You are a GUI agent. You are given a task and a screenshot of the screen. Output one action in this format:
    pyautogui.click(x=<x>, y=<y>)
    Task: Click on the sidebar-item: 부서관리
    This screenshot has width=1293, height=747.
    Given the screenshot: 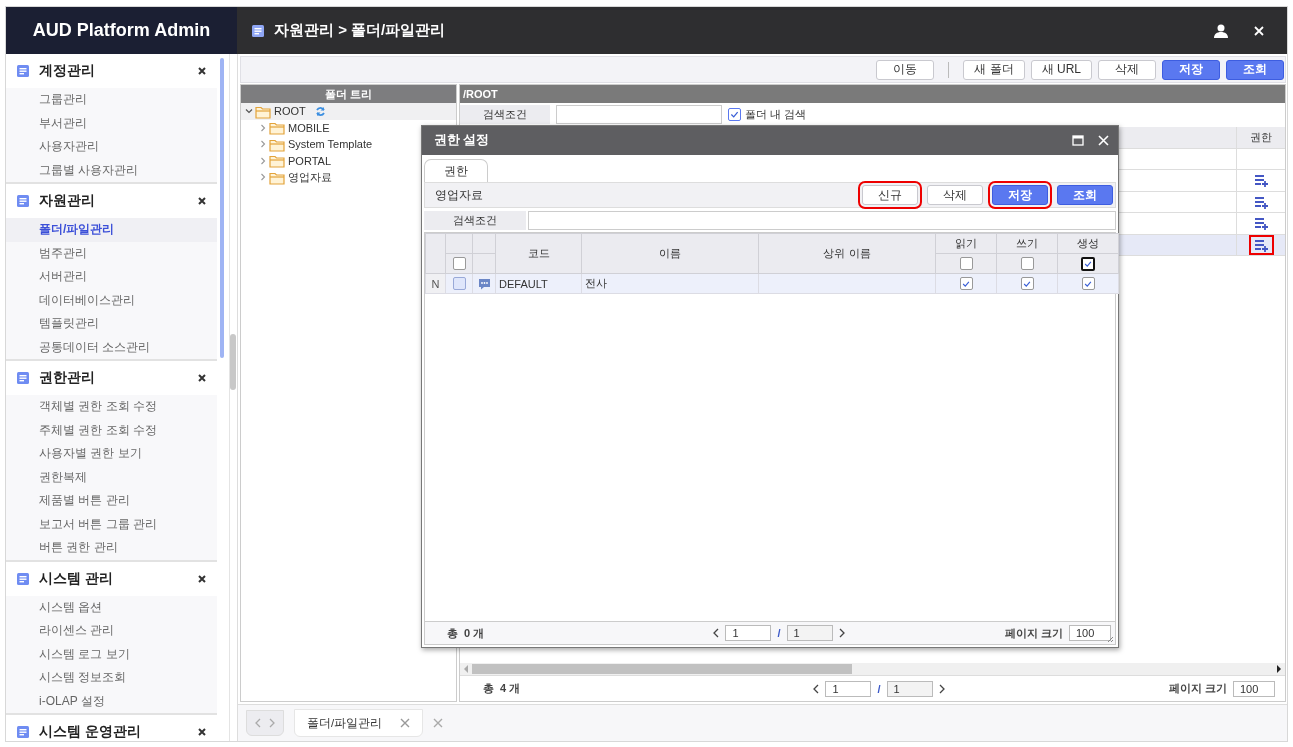 What is the action you would take?
    pyautogui.click(x=111, y=123)
    